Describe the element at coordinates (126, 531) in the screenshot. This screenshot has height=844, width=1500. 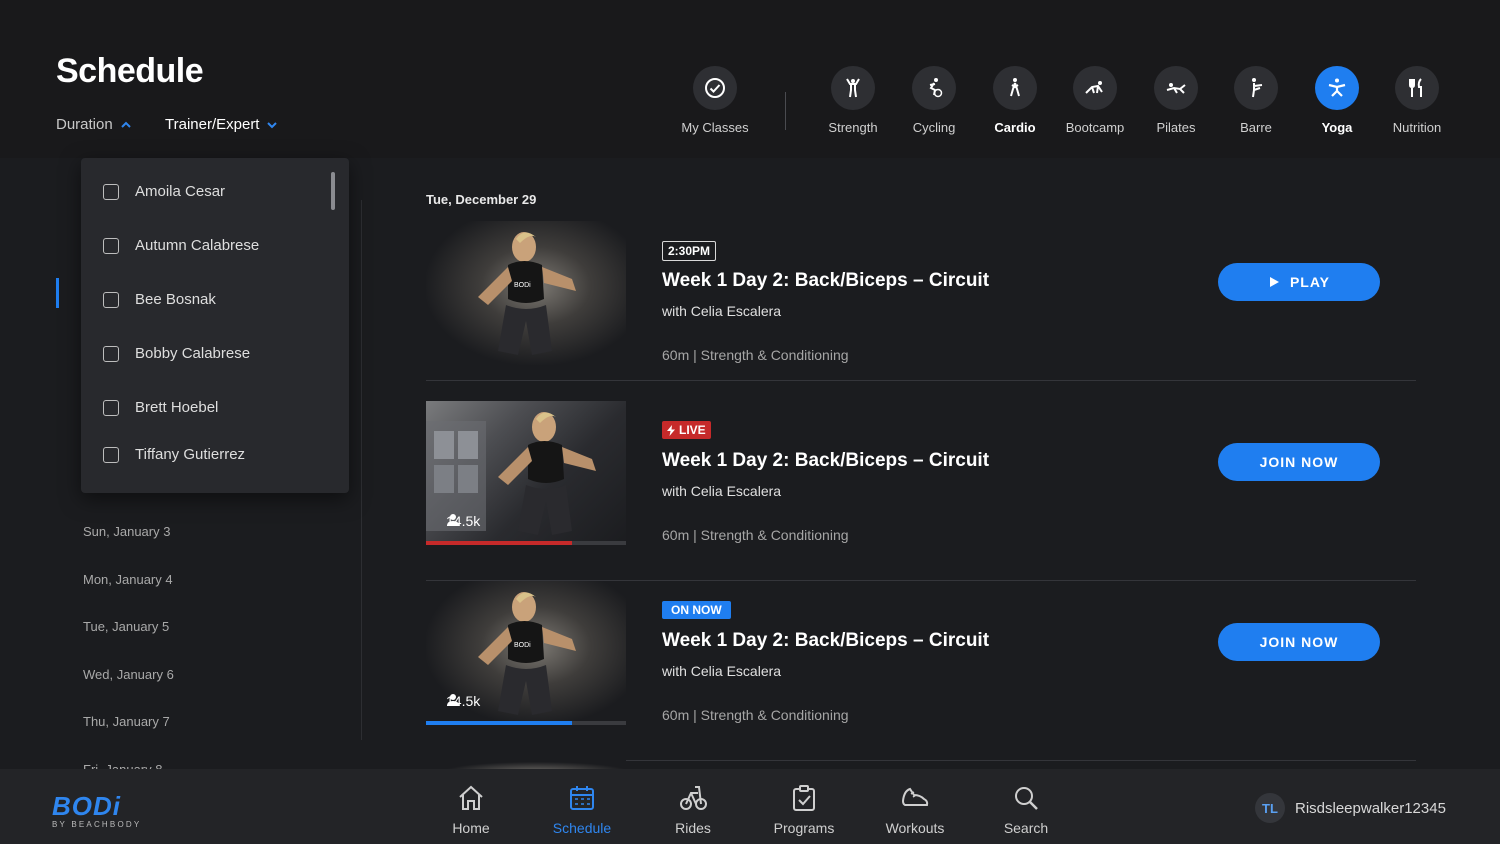
I see `date-item-sun-january-3: Sun, January 3` at that location.